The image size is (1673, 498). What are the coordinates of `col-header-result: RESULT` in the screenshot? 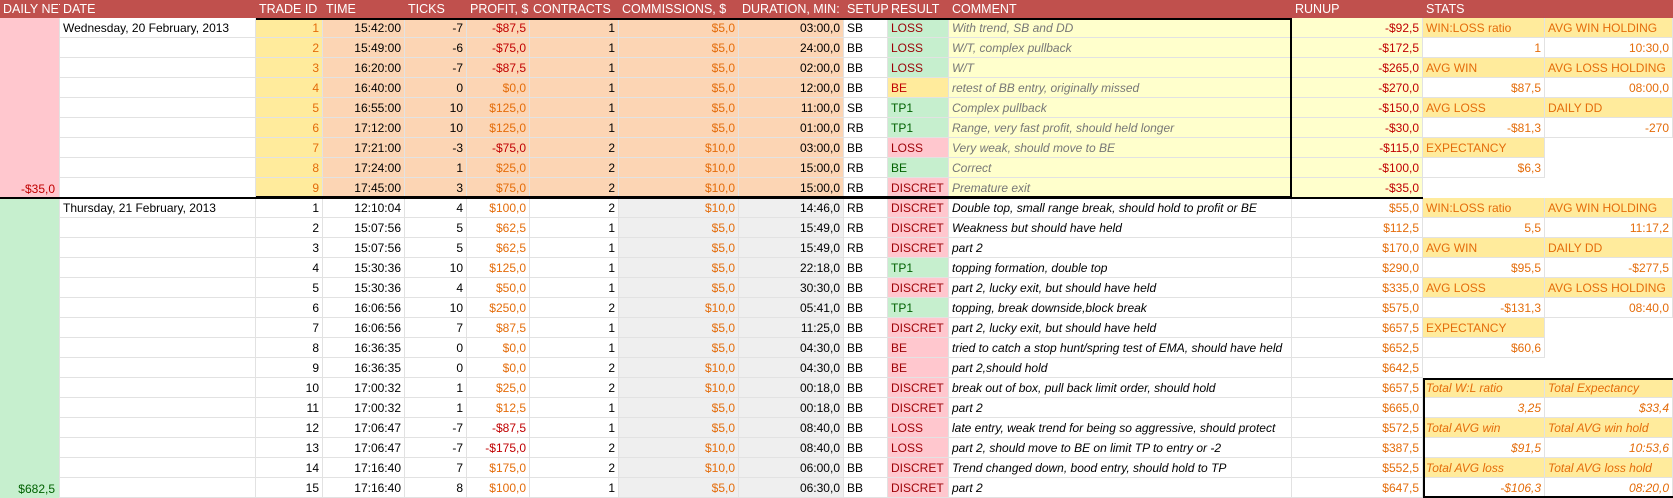 It's located at (918, 9).